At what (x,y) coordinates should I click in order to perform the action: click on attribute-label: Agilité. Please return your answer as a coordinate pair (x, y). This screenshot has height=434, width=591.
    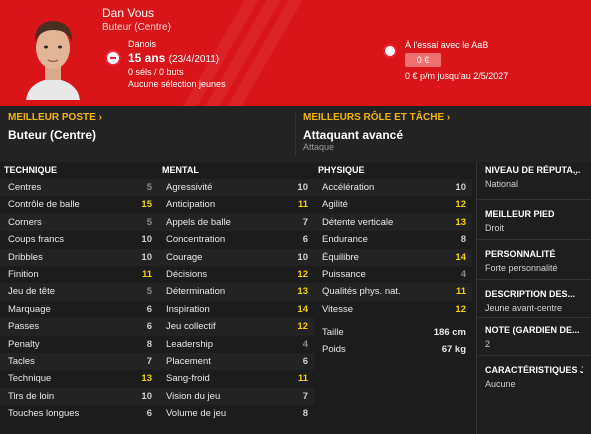
    Looking at the image, I should click on (335, 205).